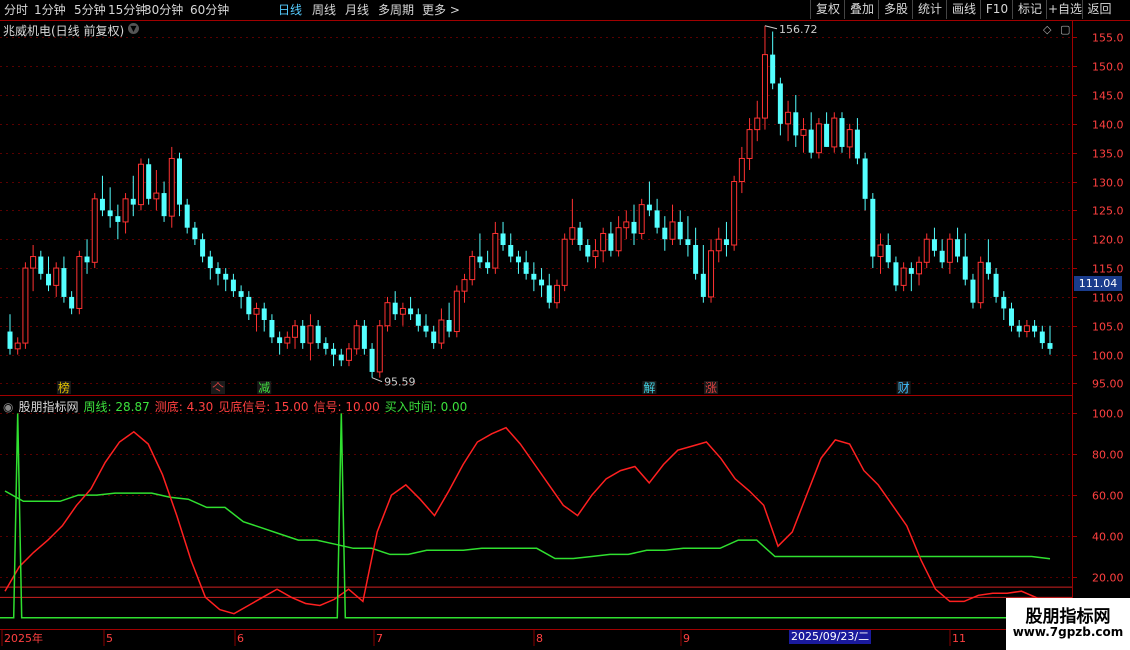  Describe the element at coordinates (830, 637) in the screenshot. I see `selected-date-tag: 2025/09/23/二` at that location.